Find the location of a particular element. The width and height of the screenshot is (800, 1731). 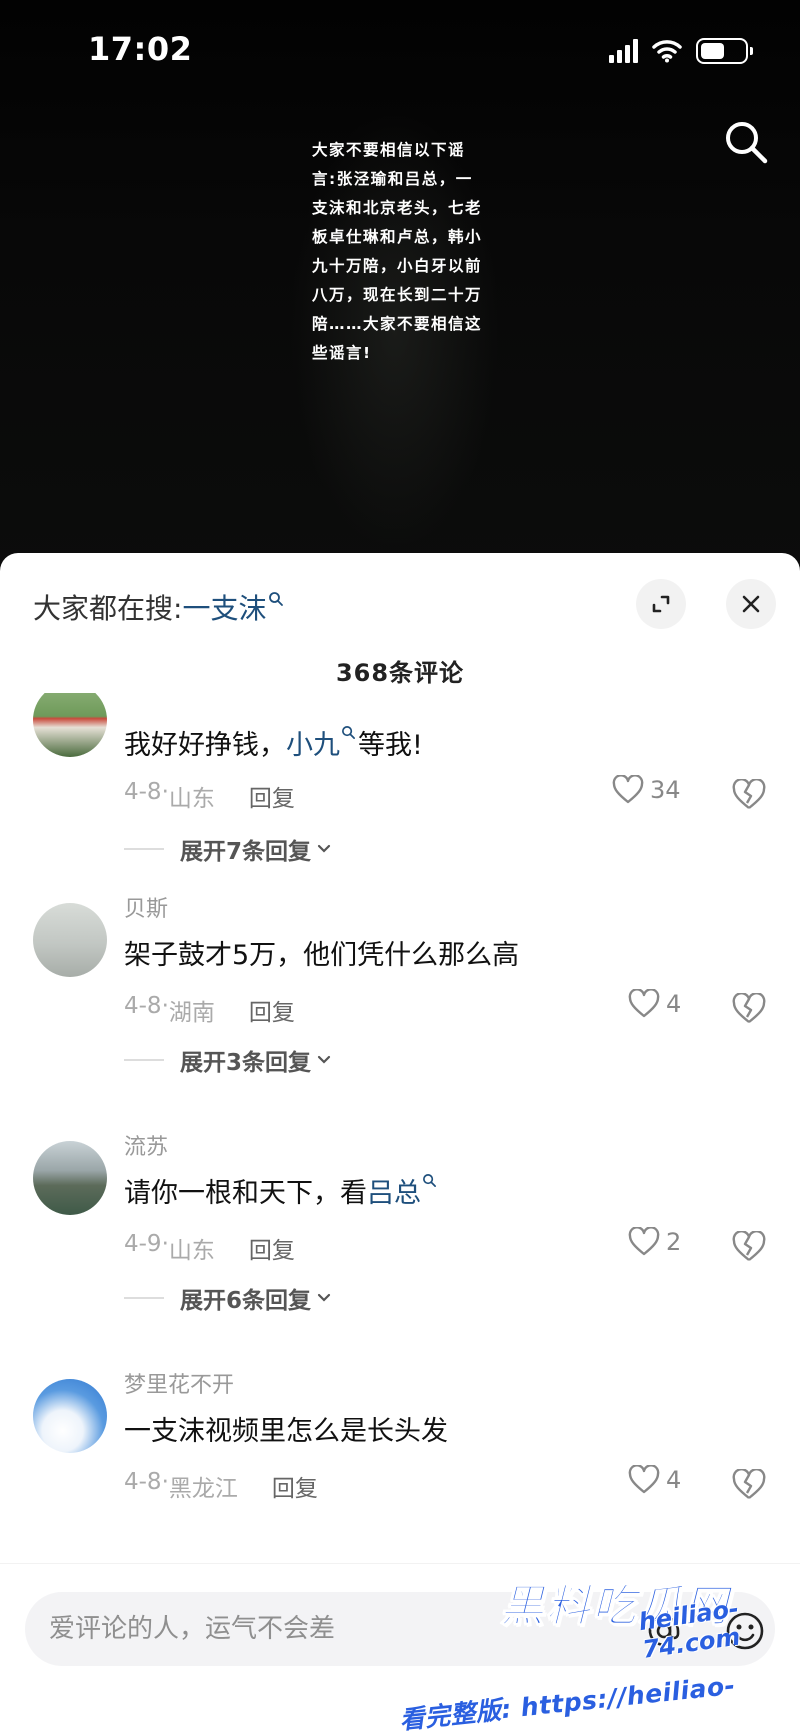

comment-location: 湖南 is located at coordinates (191, 1013).